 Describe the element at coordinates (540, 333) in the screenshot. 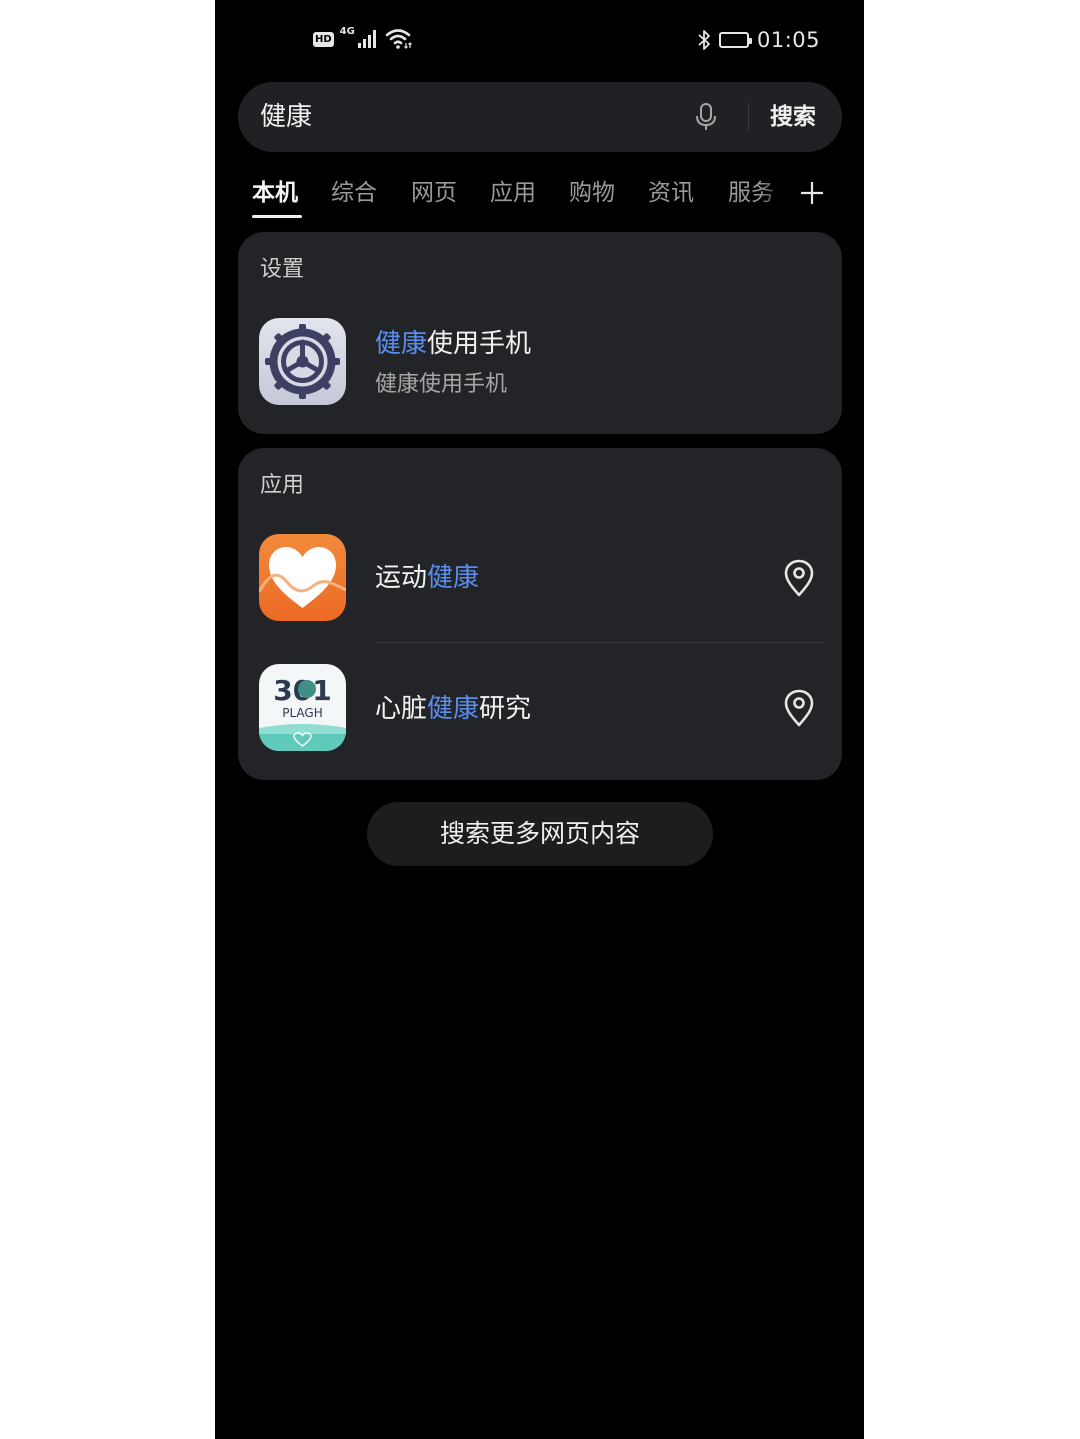

I see `settings-section: 设置 健康使用手机 健康使用手机` at that location.